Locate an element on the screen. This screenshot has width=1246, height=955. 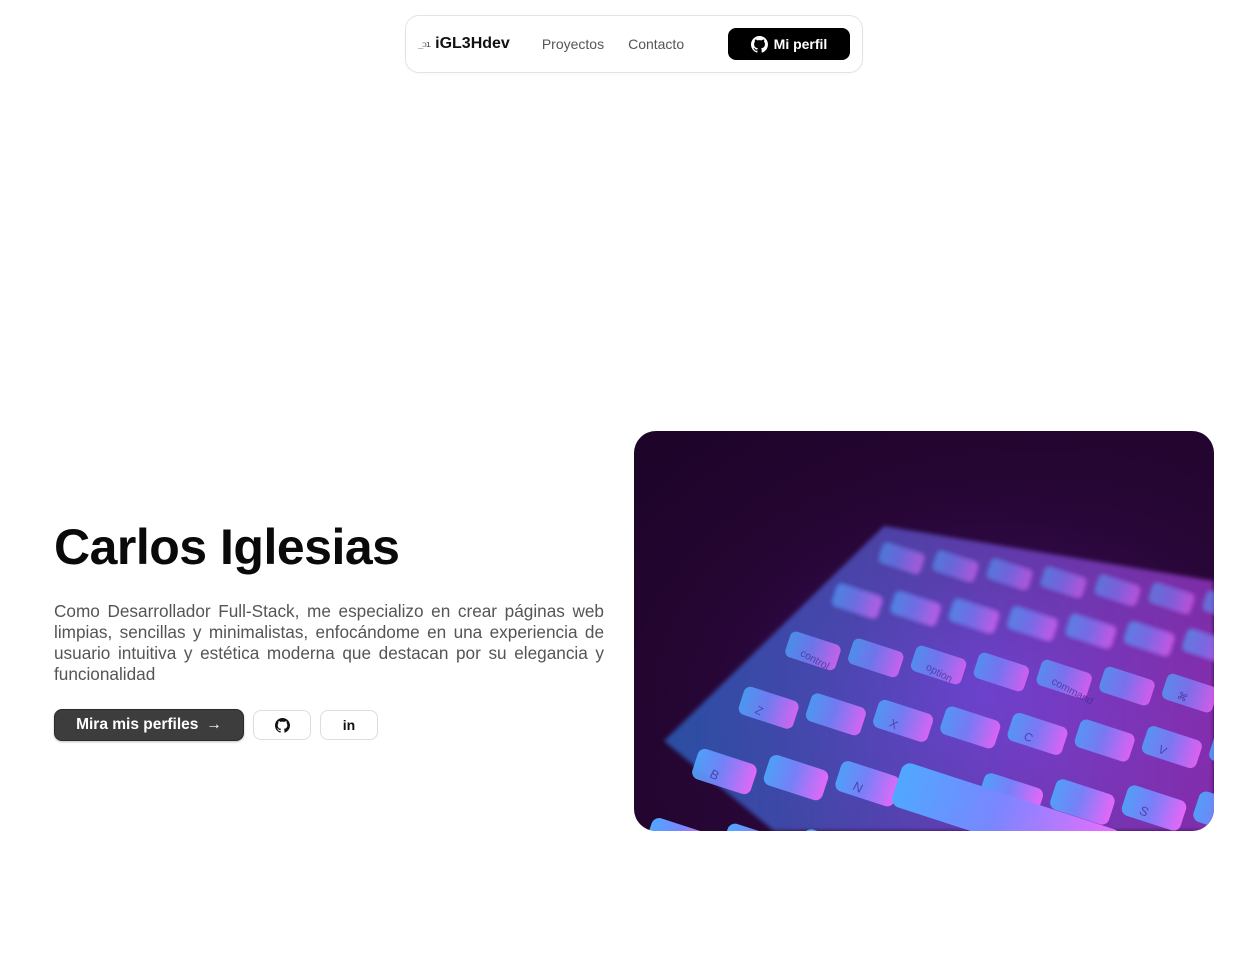
view-profiles-button: Mira mis perfiles → is located at coordinates (149, 725).